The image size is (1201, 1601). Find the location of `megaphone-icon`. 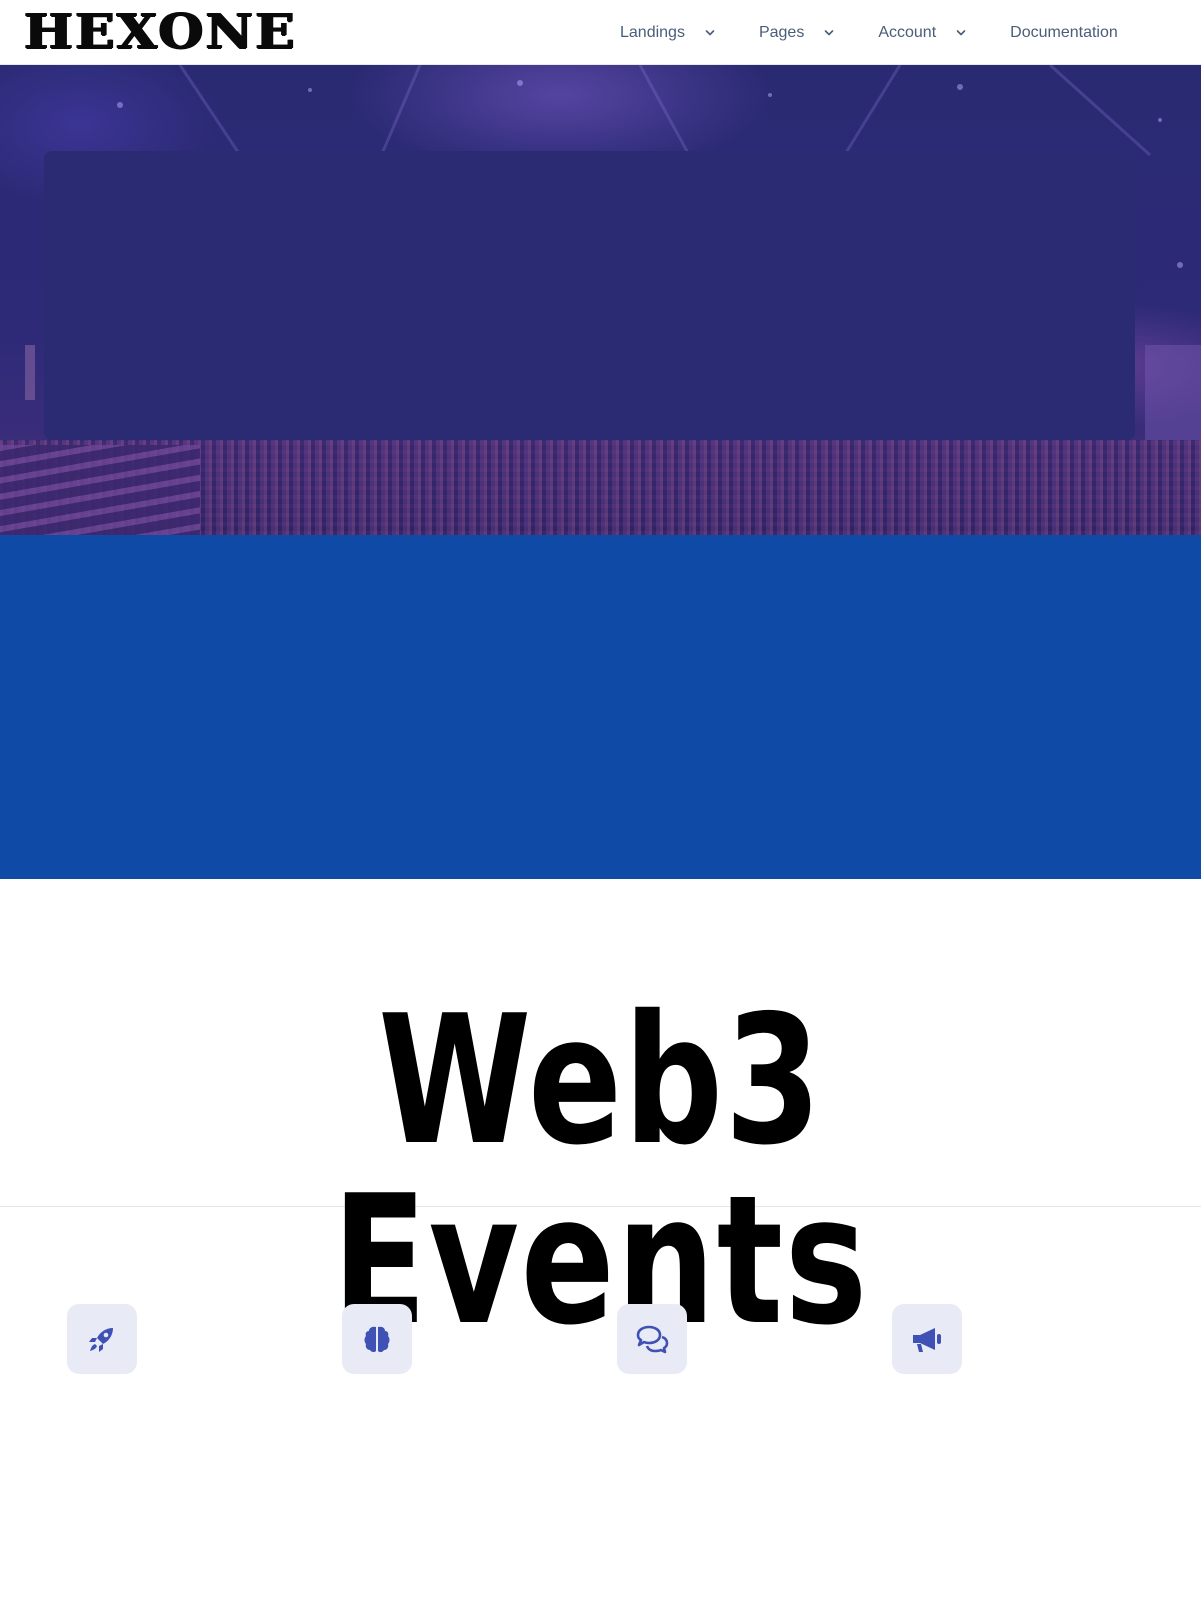

megaphone-icon is located at coordinates (927, 1339).